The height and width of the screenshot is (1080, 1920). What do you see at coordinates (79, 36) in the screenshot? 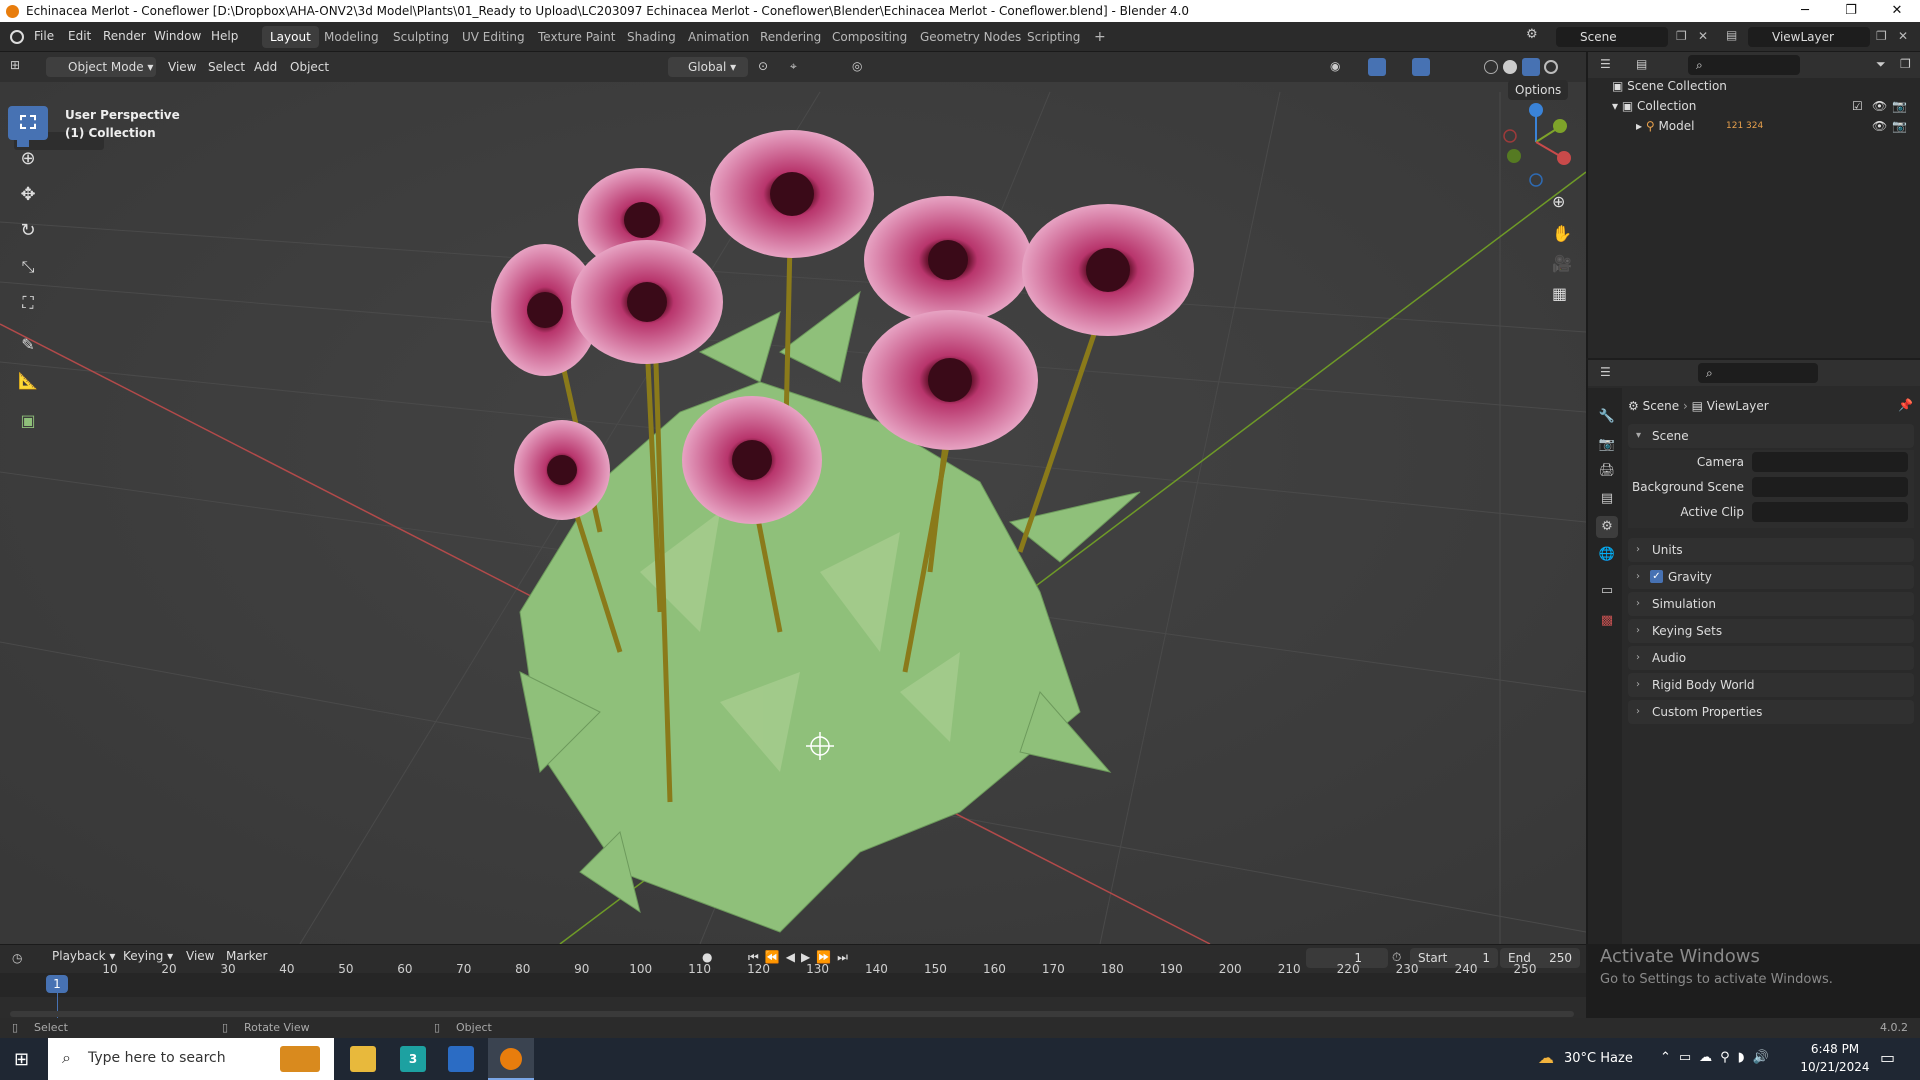
I see `menu-edit: Edit` at bounding box center [79, 36].